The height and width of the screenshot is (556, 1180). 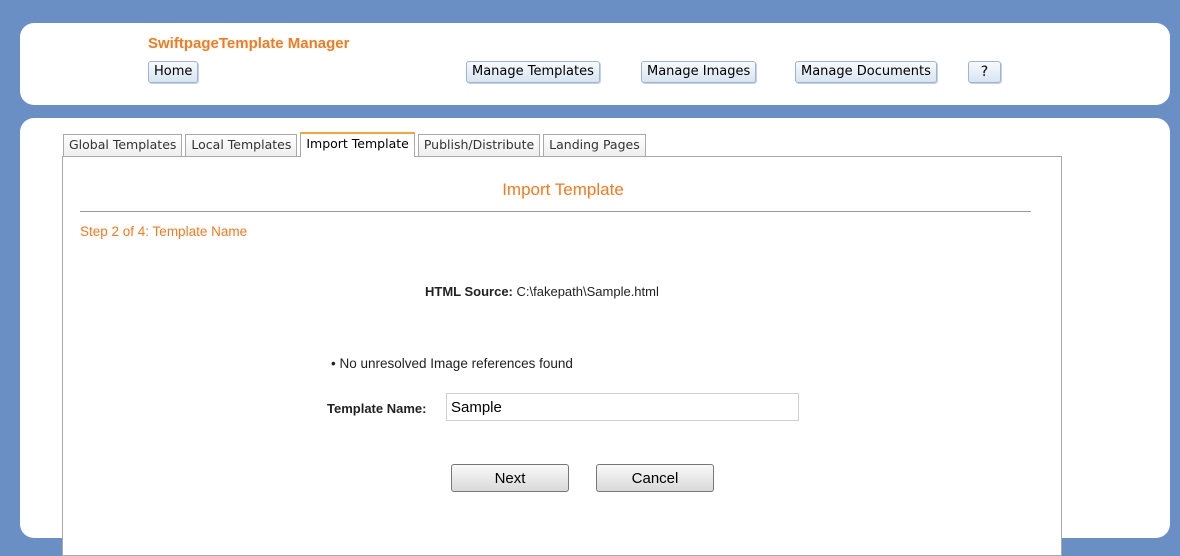 I want to click on template-name-label: Template Name:, so click(x=377, y=408).